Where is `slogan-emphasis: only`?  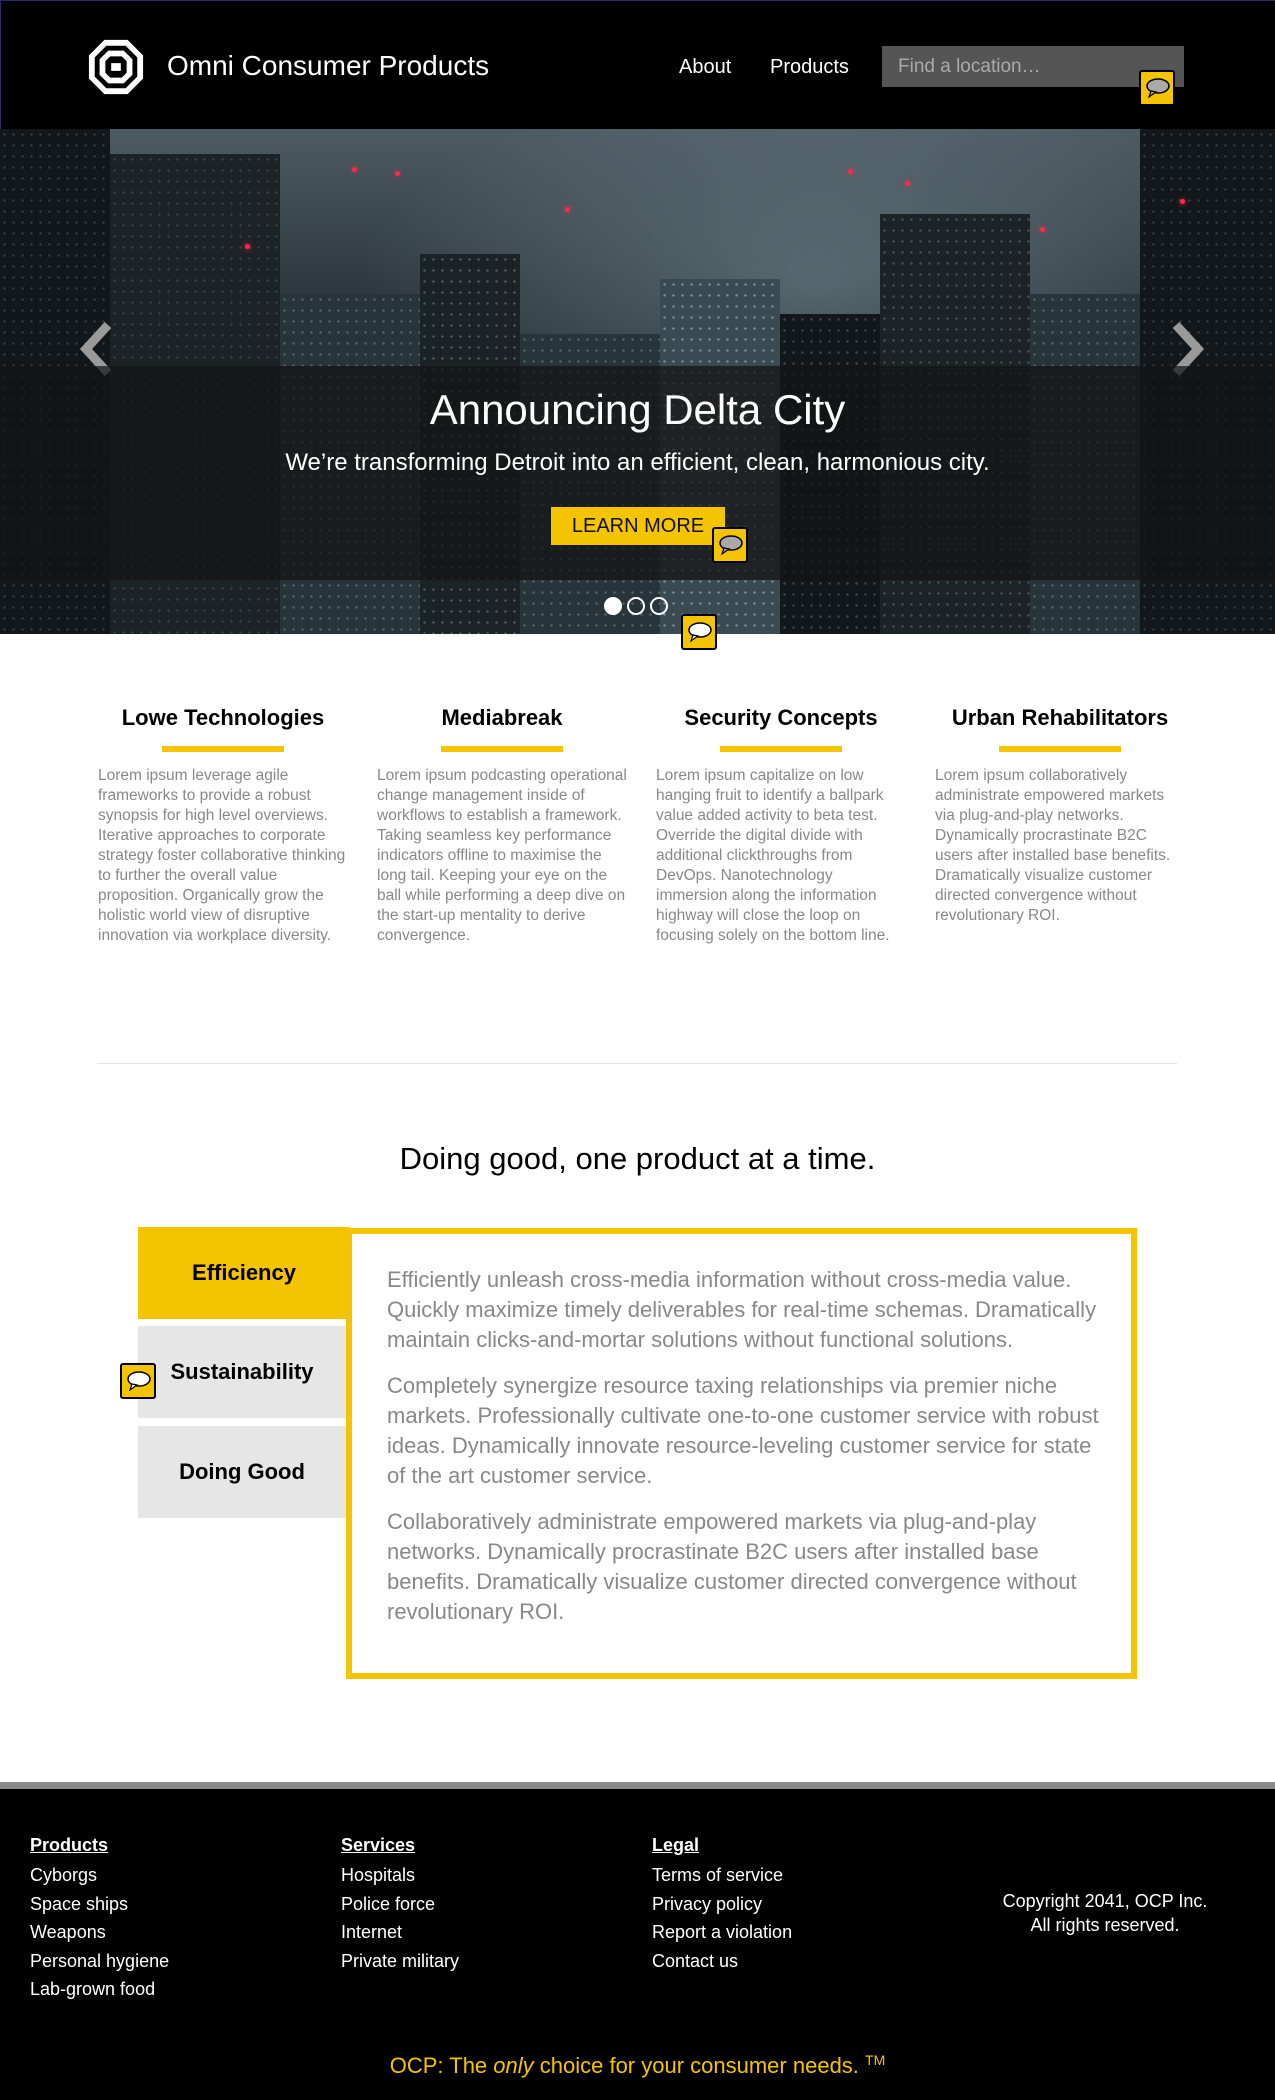 slogan-emphasis: only is located at coordinates (513, 2065).